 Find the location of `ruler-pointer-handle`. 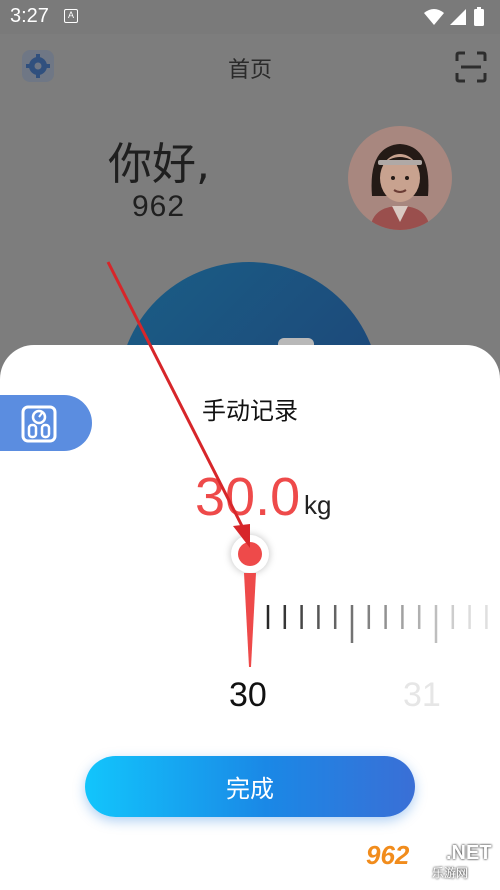

ruler-pointer-handle is located at coordinates (250, 554).